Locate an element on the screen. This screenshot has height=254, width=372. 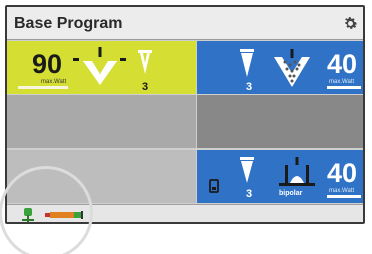
touch-highlight-ring is located at coordinates (46, 210).